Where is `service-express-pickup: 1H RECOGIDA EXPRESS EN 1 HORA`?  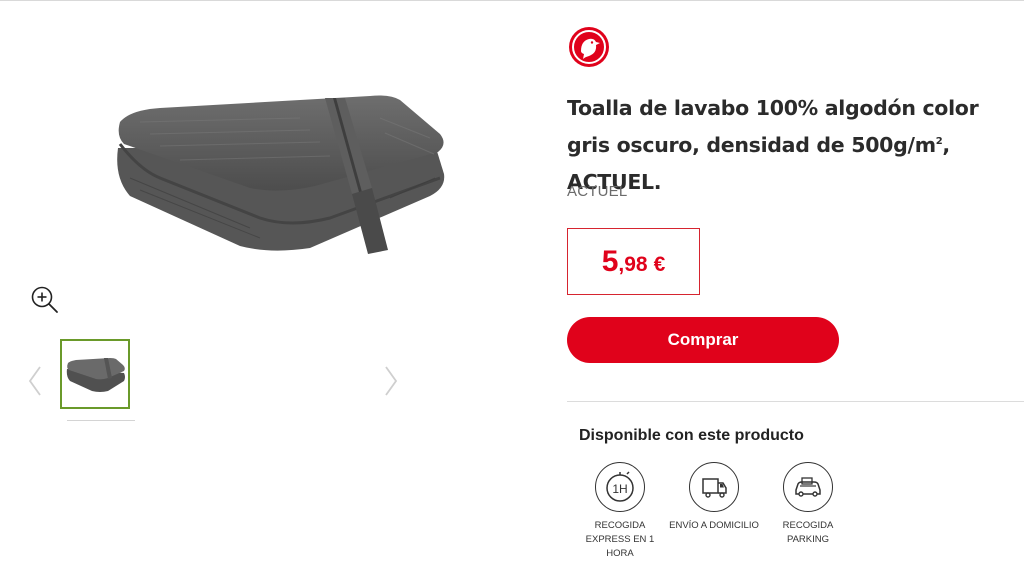 service-express-pickup: 1H RECOGIDA EXPRESS EN 1 HORA is located at coordinates (620, 511).